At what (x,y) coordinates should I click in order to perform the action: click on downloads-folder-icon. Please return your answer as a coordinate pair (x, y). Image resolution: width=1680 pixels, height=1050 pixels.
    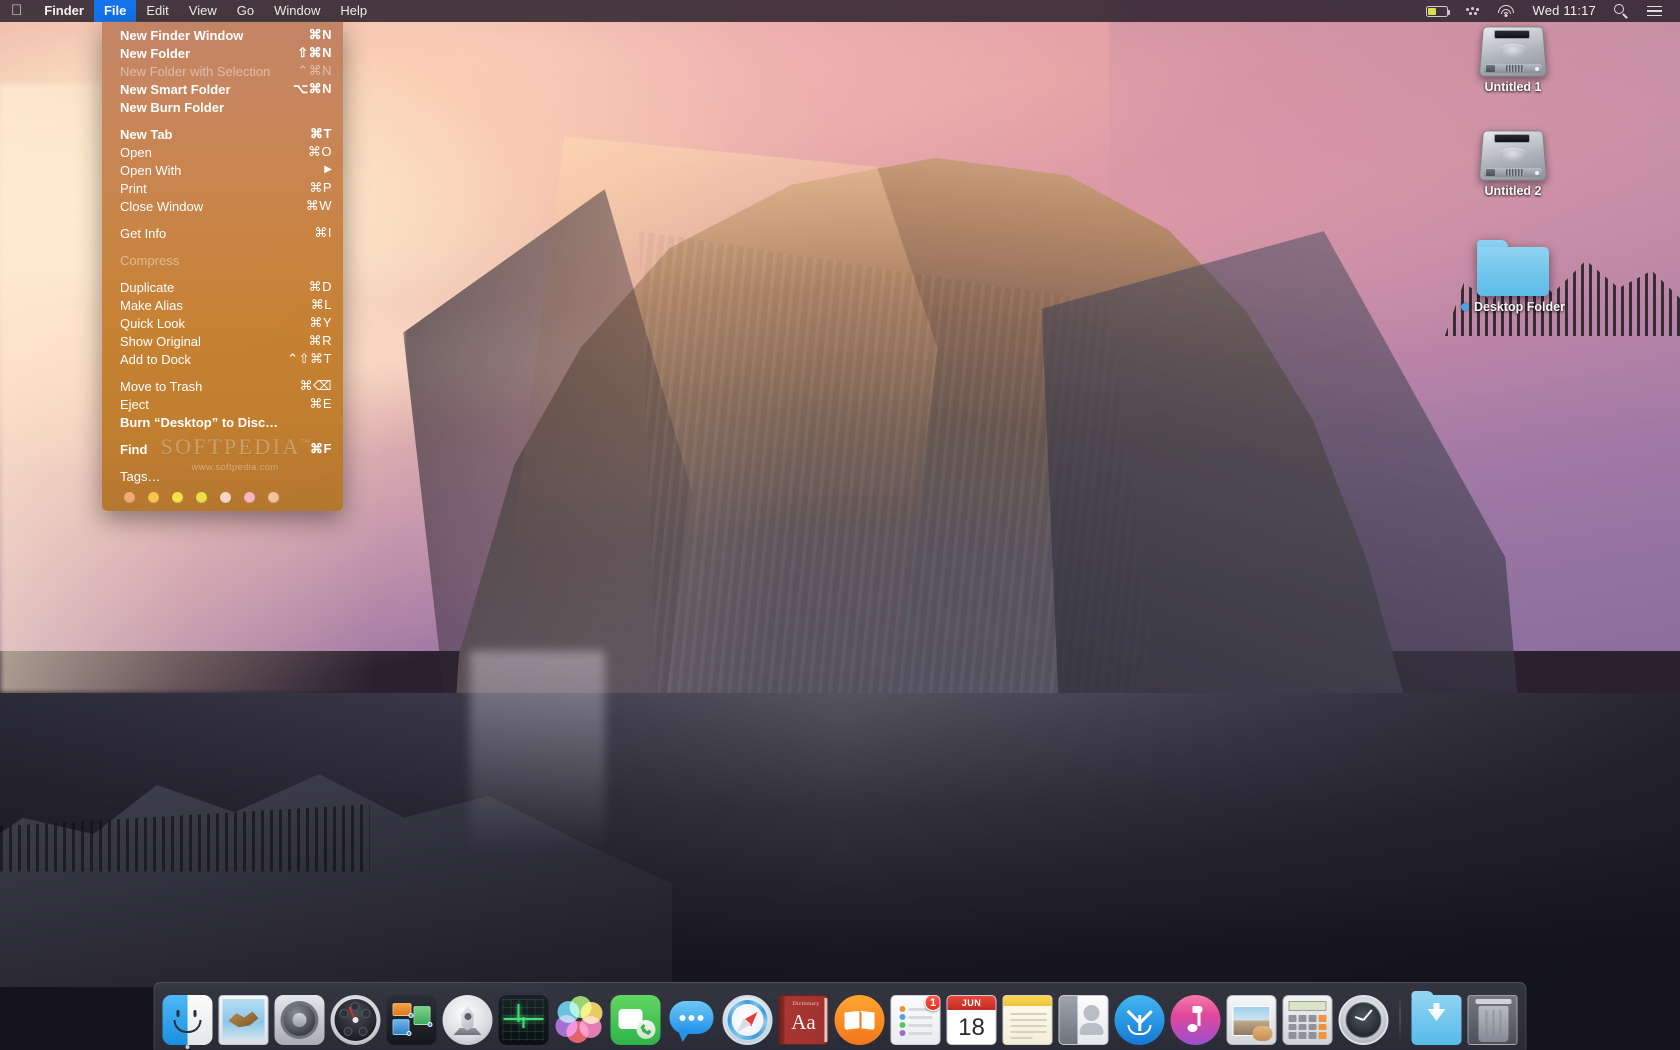
    Looking at the image, I should click on (1436, 1018).